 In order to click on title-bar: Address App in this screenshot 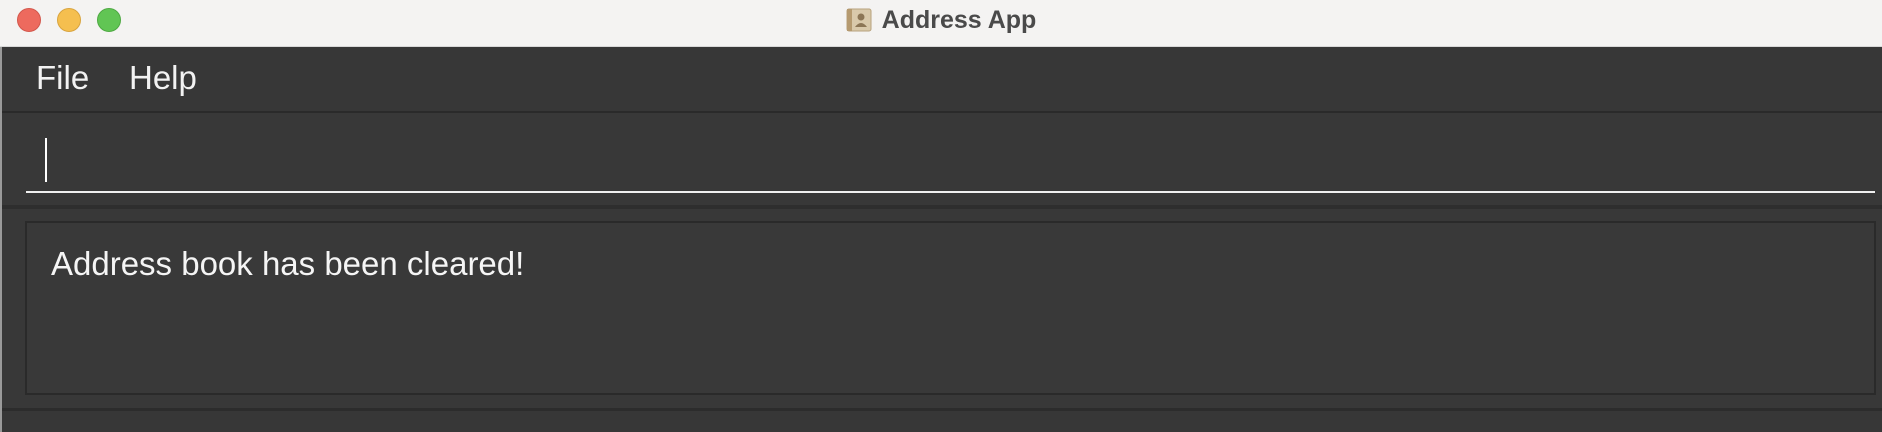, I will do `click(941, 23)`.